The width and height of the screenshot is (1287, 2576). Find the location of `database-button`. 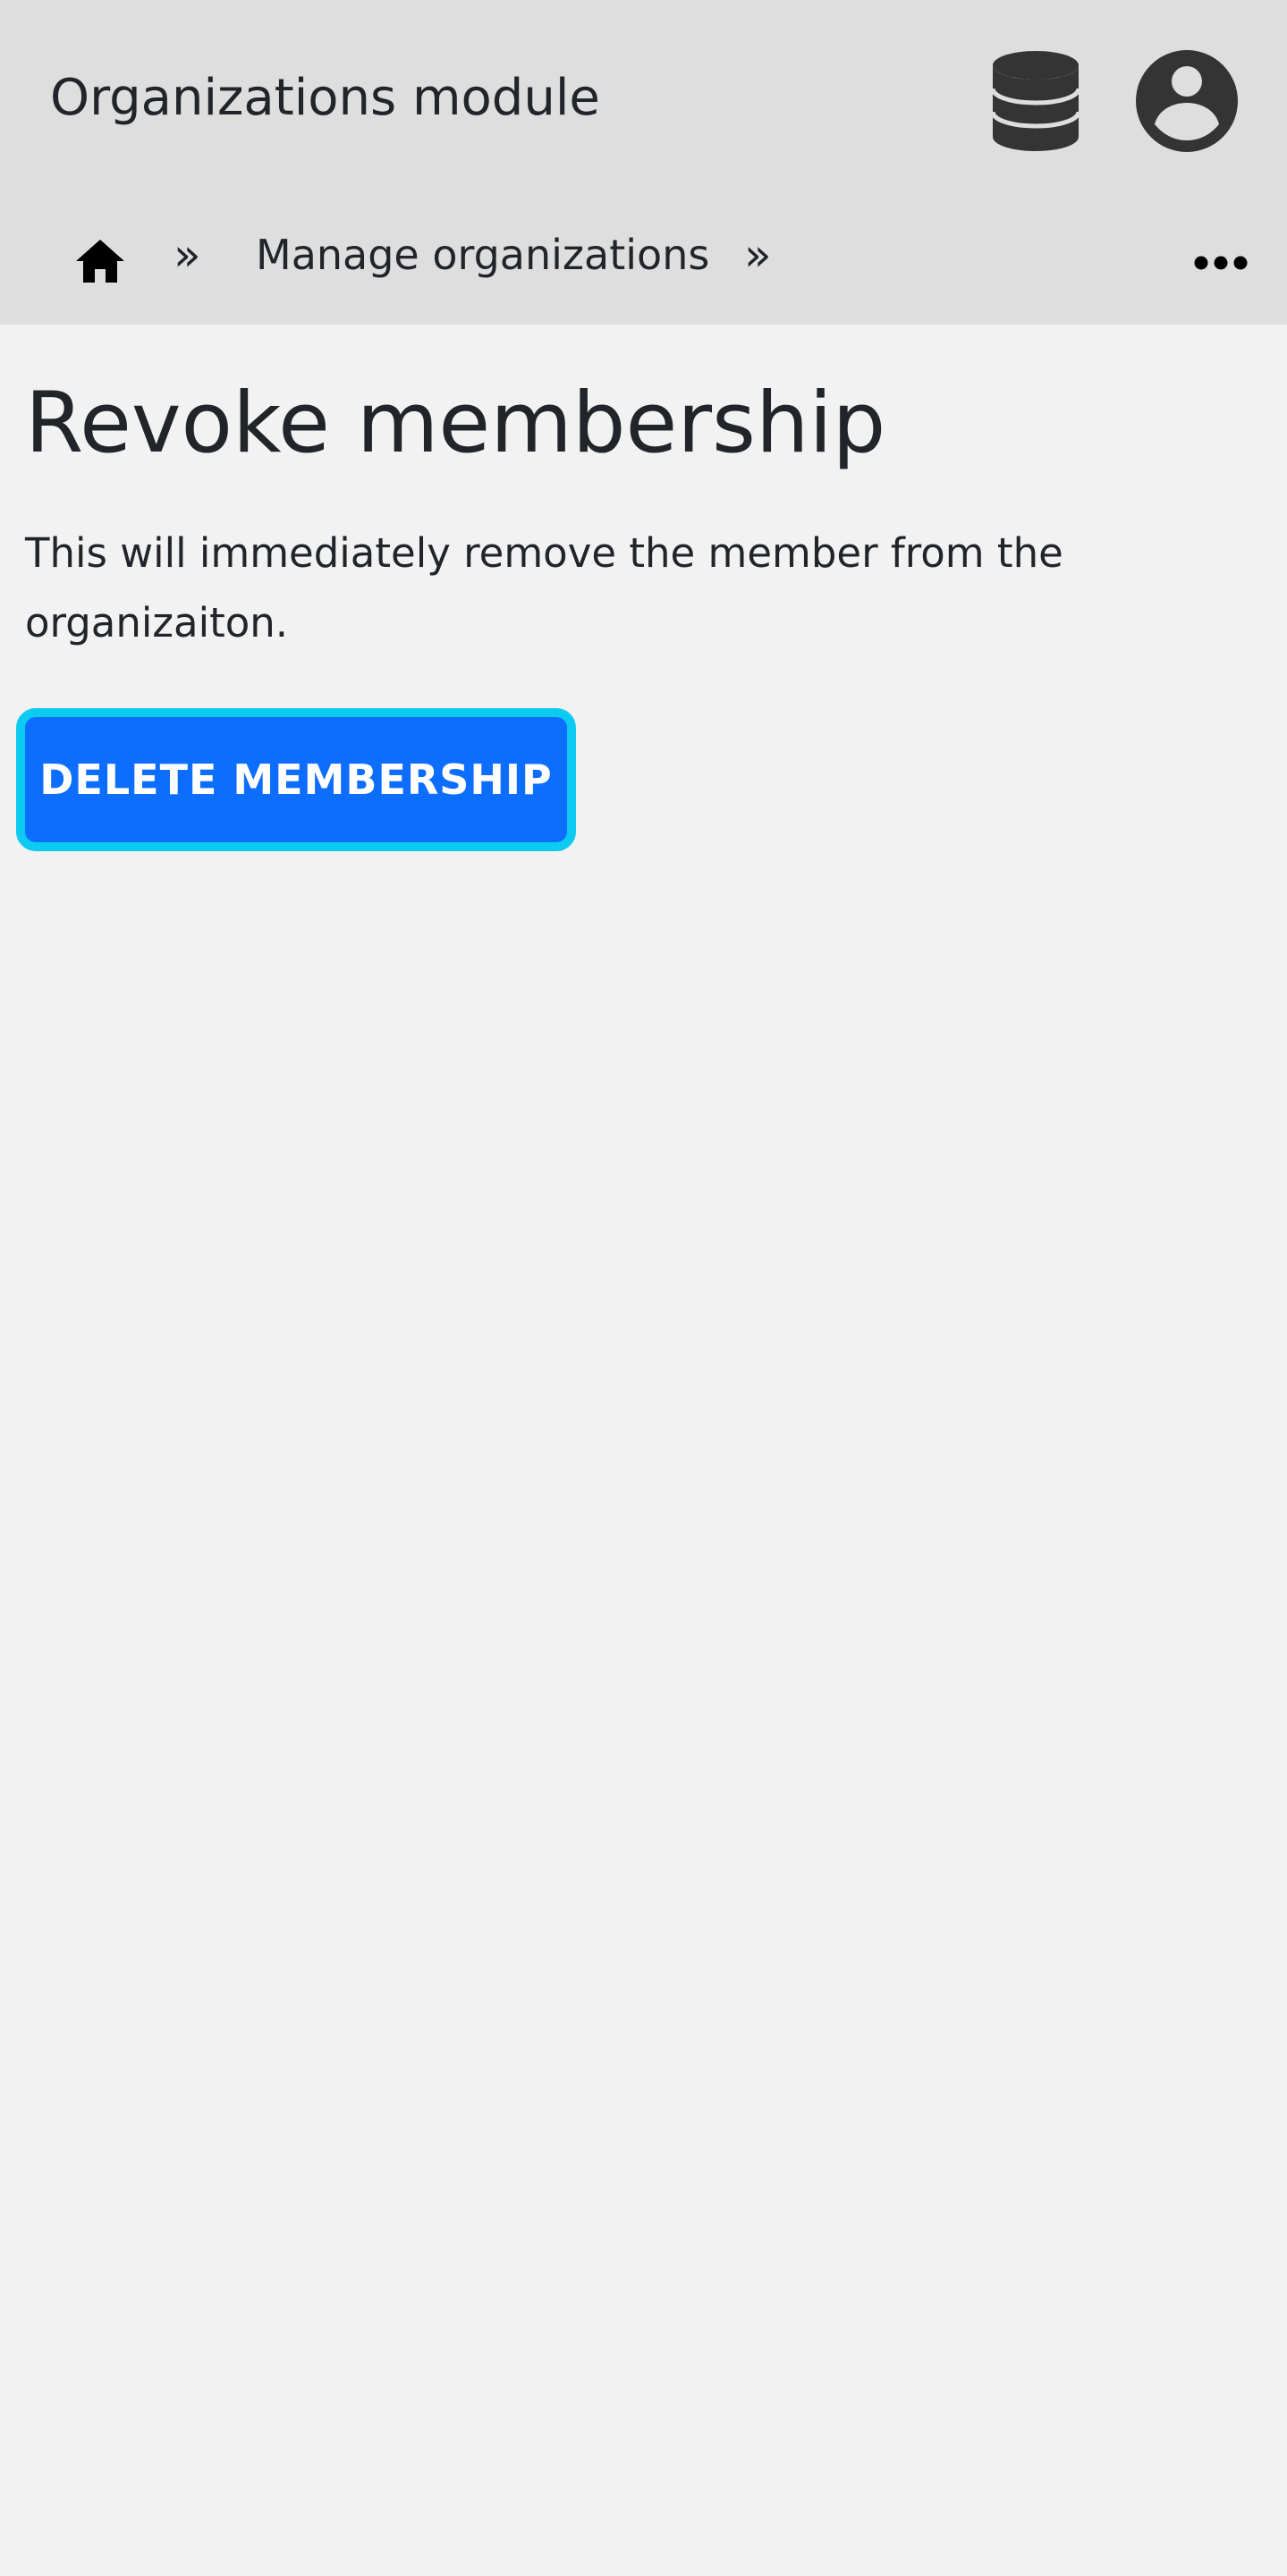

database-button is located at coordinates (1036, 101).